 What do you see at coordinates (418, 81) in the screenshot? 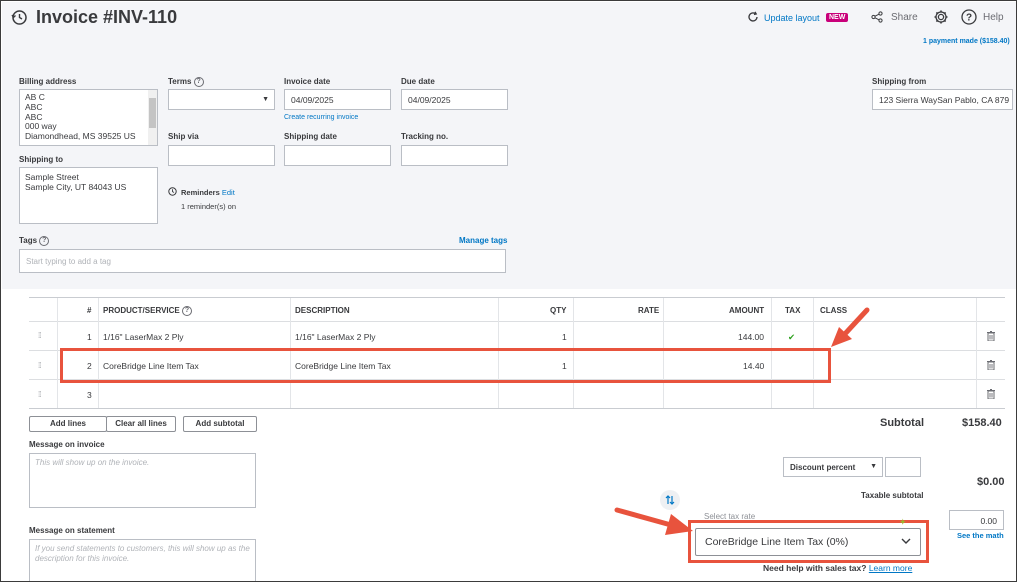
I see `due-date-label: Due date` at bounding box center [418, 81].